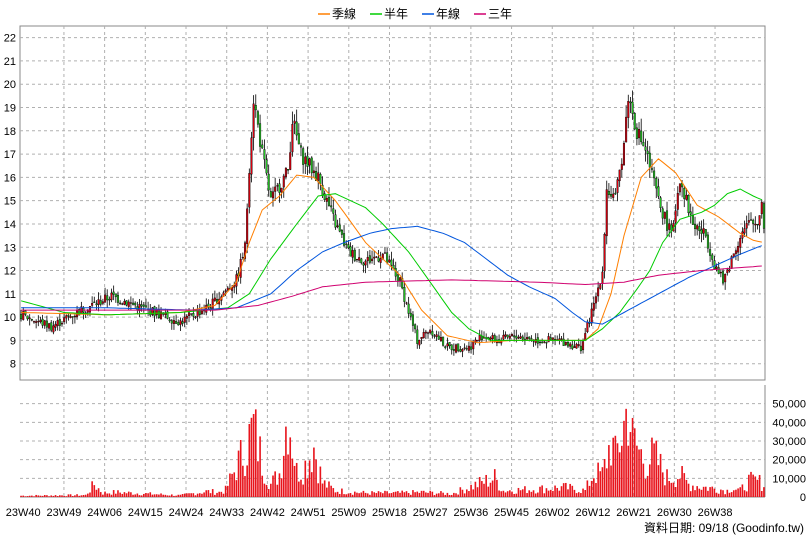 The height and width of the screenshot is (540, 808). Describe the element at coordinates (348, 513) in the screenshot. I see `x-tick-label: 25W09` at that location.